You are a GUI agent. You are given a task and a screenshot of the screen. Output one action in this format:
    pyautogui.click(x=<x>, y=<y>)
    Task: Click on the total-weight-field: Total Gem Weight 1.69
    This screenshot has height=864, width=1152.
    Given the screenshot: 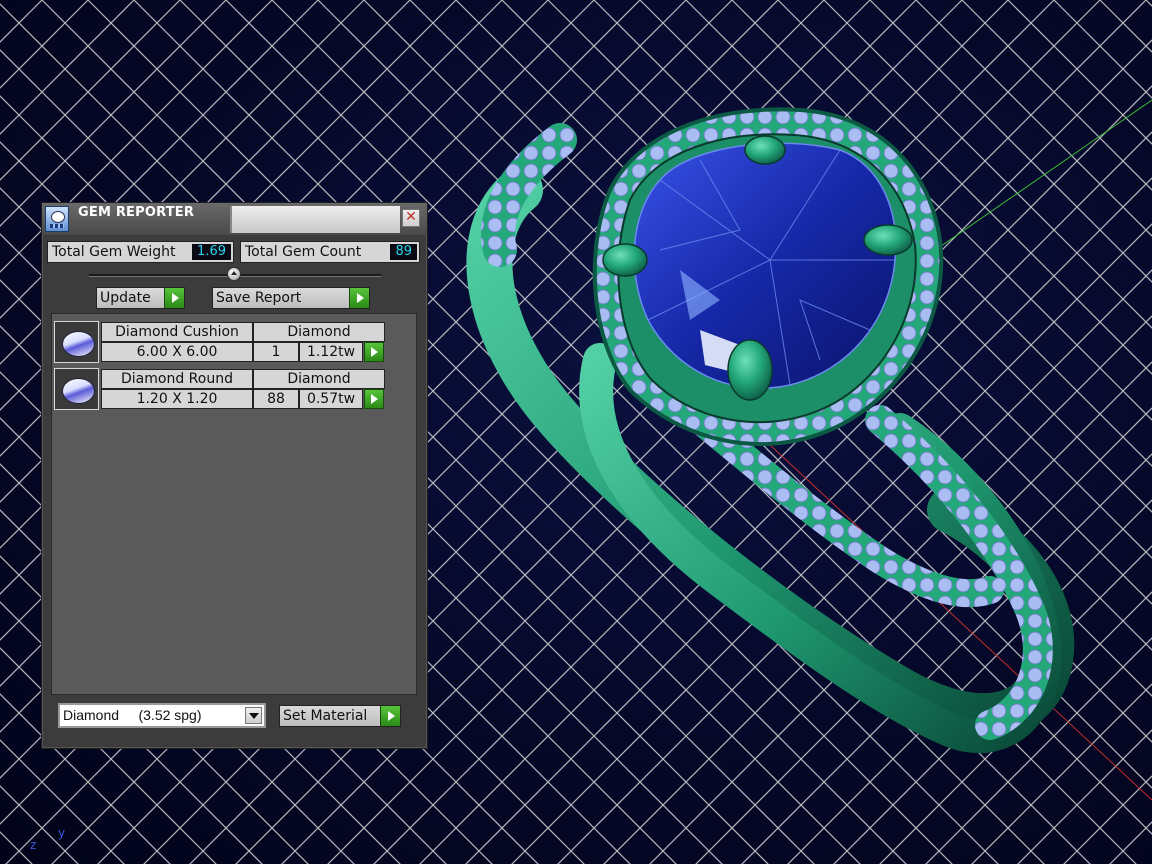 What is the action you would take?
    pyautogui.click(x=140, y=252)
    